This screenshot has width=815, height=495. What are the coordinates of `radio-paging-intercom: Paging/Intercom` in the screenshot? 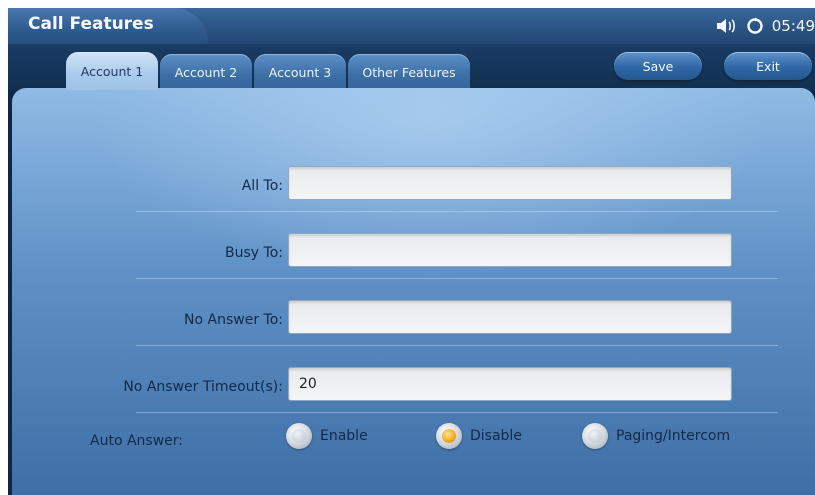 It's located at (656, 436).